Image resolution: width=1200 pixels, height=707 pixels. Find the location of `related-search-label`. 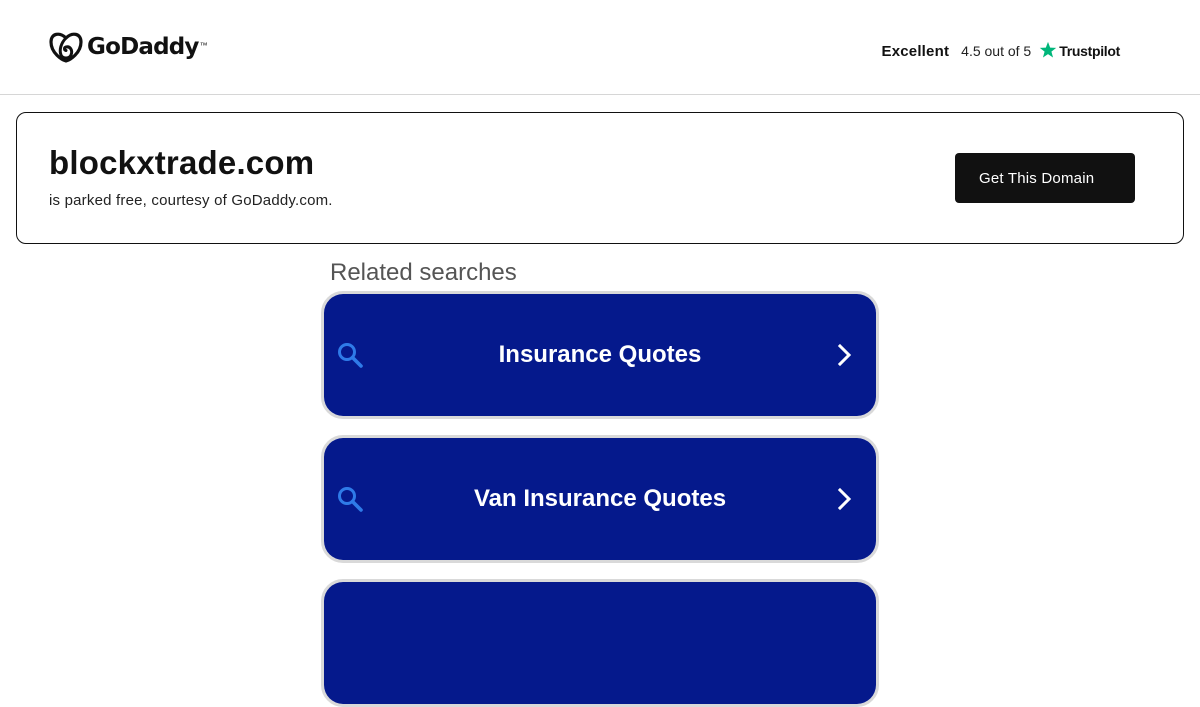

related-search-label is located at coordinates (600, 643).